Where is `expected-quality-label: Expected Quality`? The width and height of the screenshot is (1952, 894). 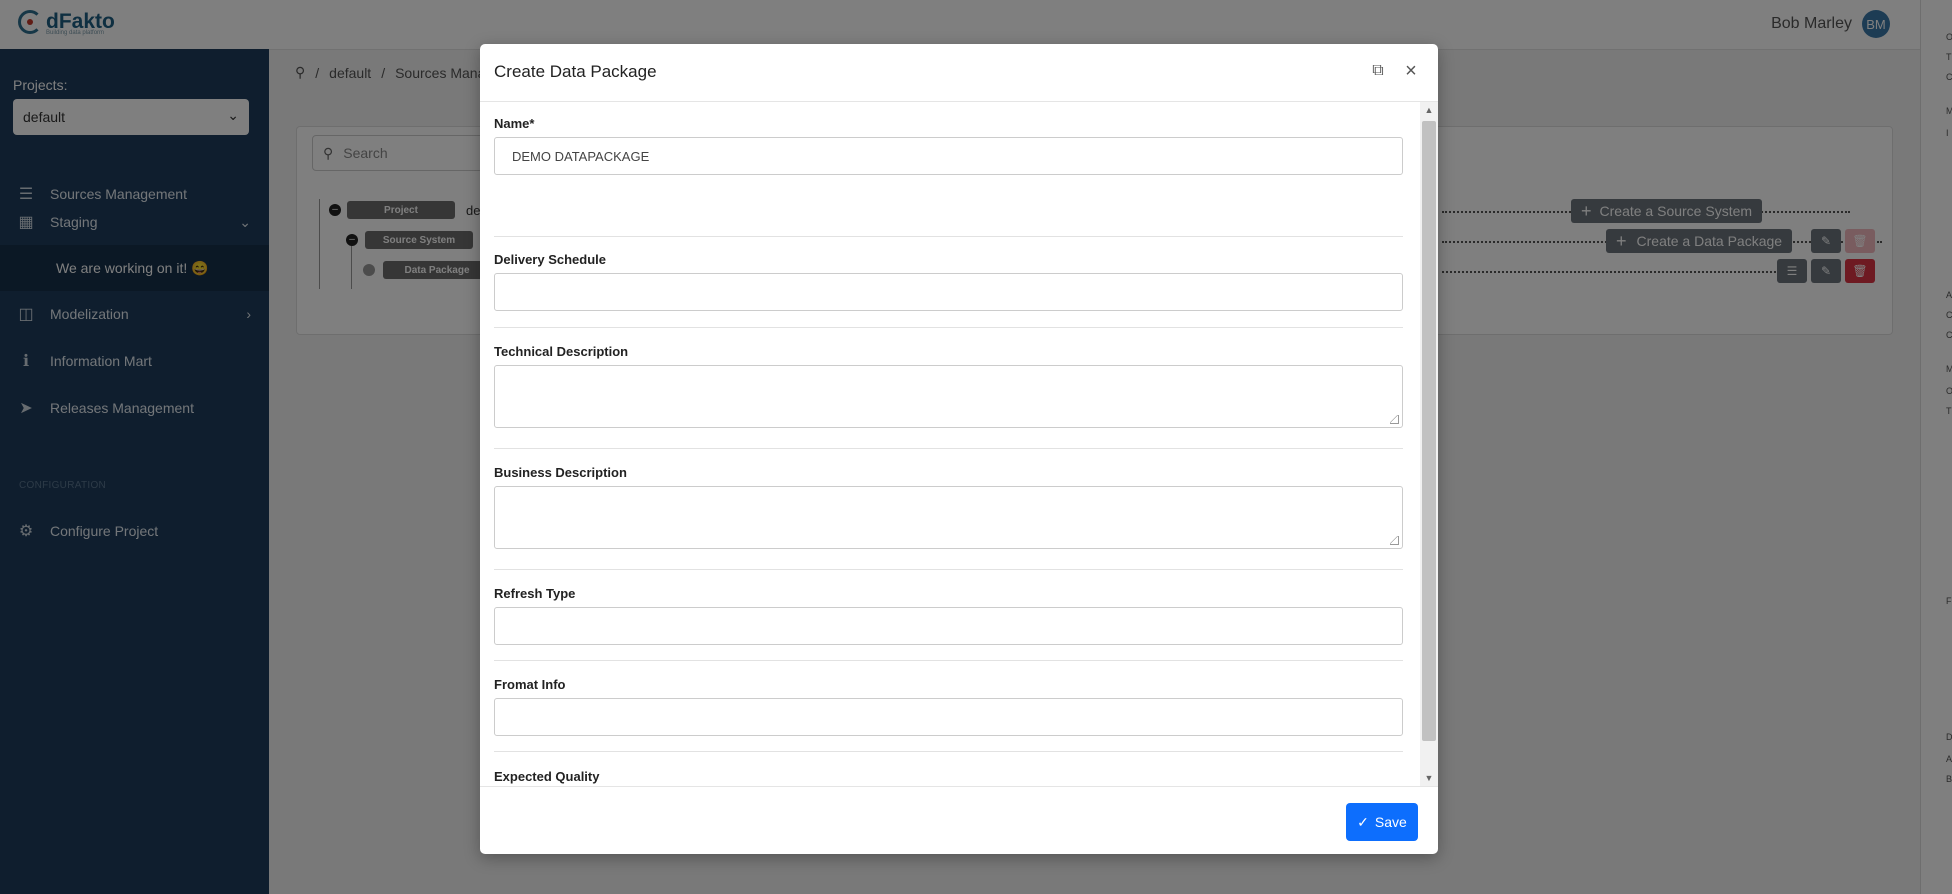
expected-quality-label: Expected Quality is located at coordinates (547, 776).